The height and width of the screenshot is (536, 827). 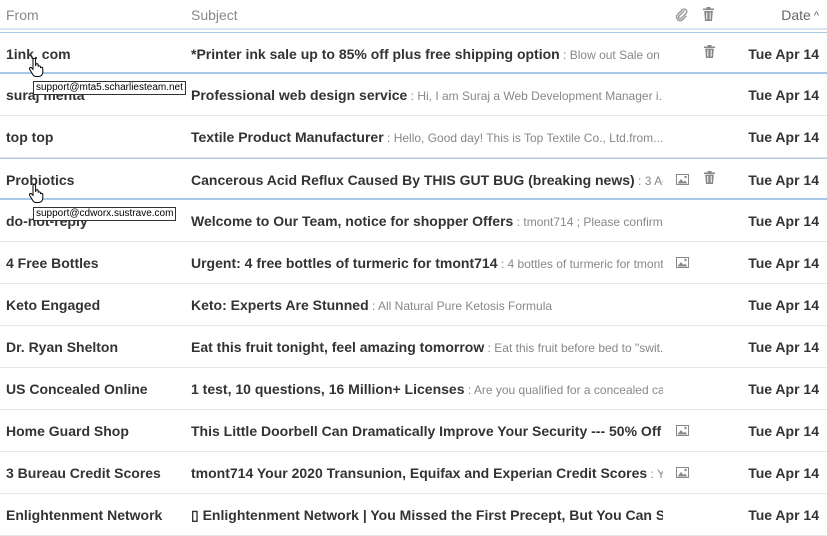 What do you see at coordinates (95, 515) in the screenshot?
I see `message-sender: Enlightenment Network` at bounding box center [95, 515].